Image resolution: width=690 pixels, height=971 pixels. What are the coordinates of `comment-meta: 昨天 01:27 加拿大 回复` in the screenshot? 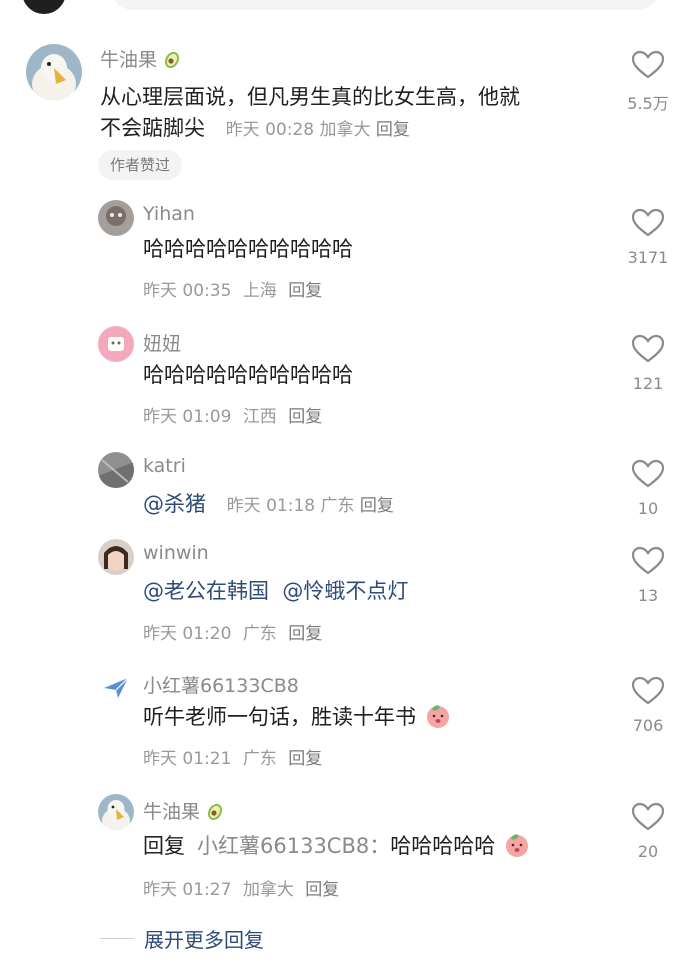 It's located at (241, 887).